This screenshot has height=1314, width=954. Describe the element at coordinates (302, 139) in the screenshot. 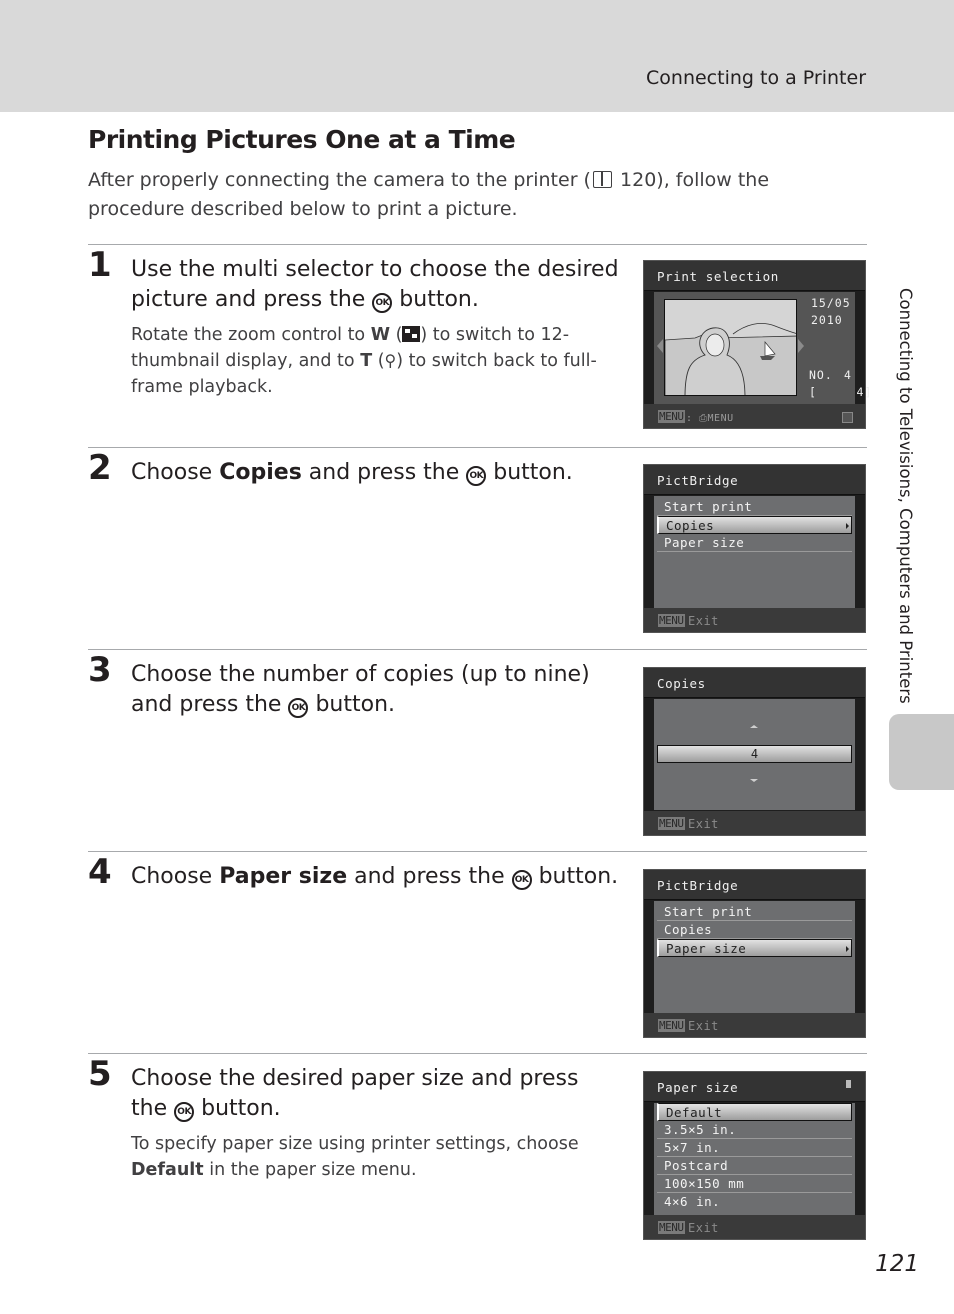

I see `page-title: Printing Pictures One at a Time` at that location.